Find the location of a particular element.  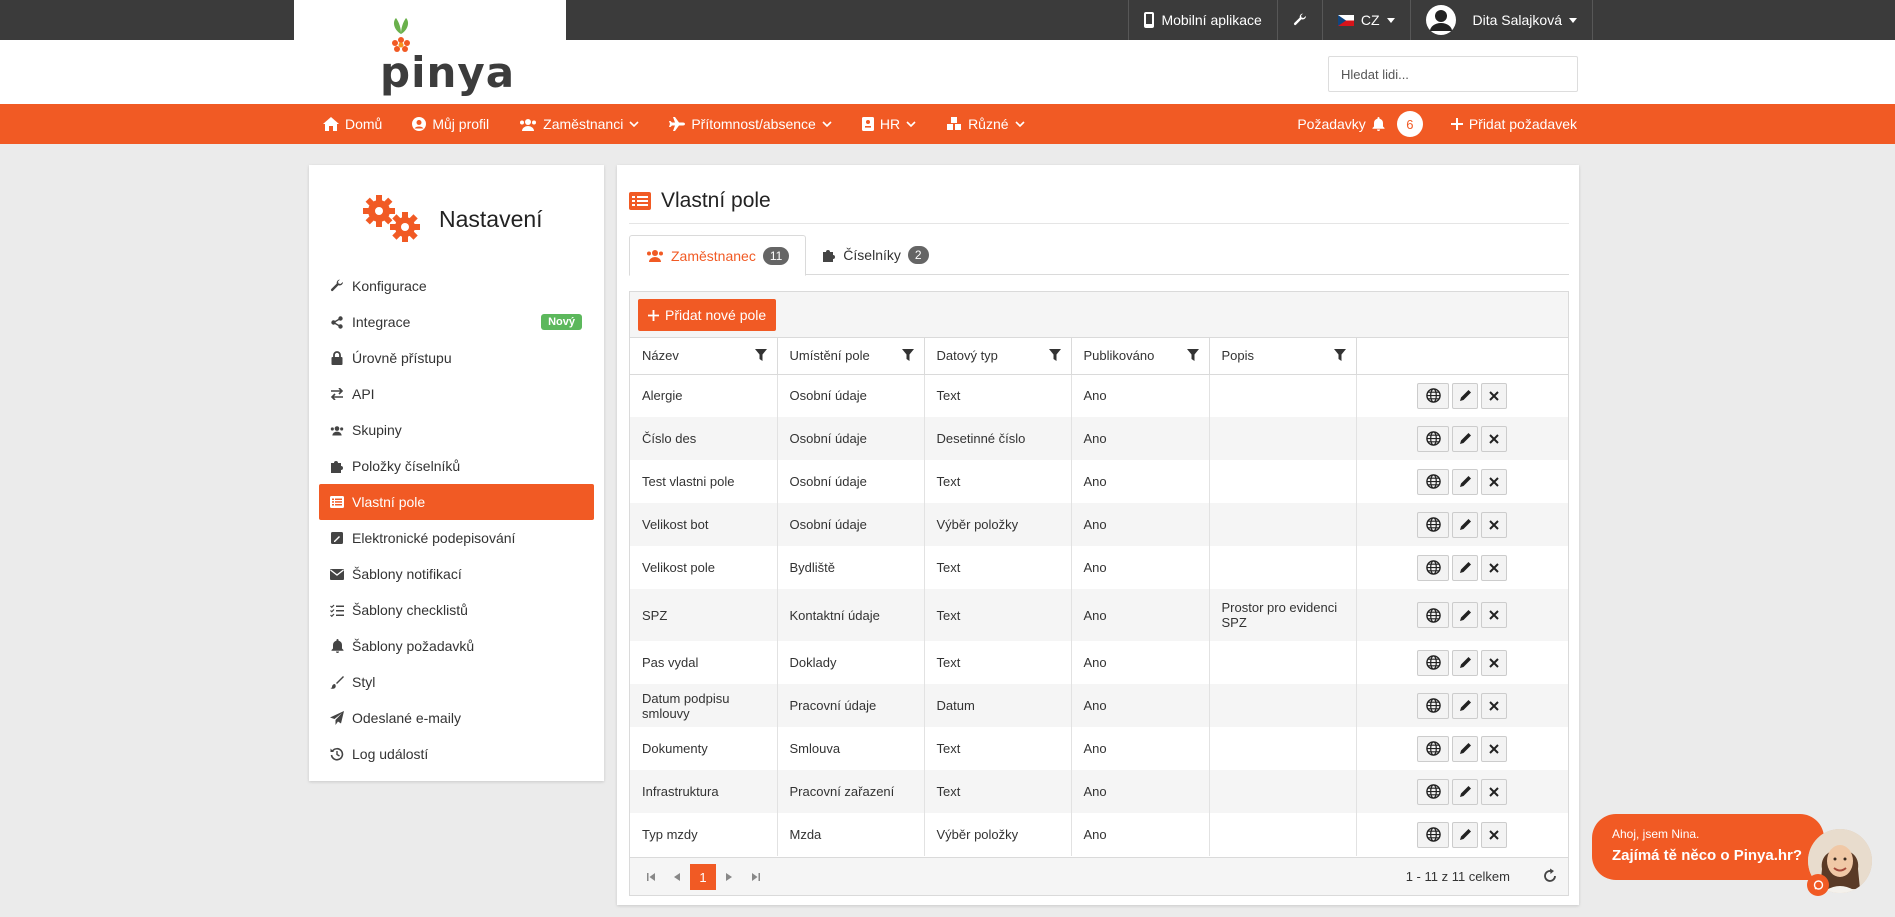

sidebar-item-style: Styl is located at coordinates (456, 682).